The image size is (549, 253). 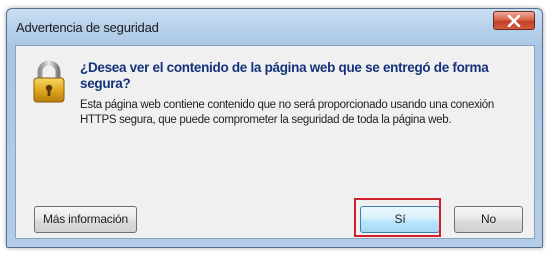 I want to click on yes-button: Sí, so click(x=400, y=219).